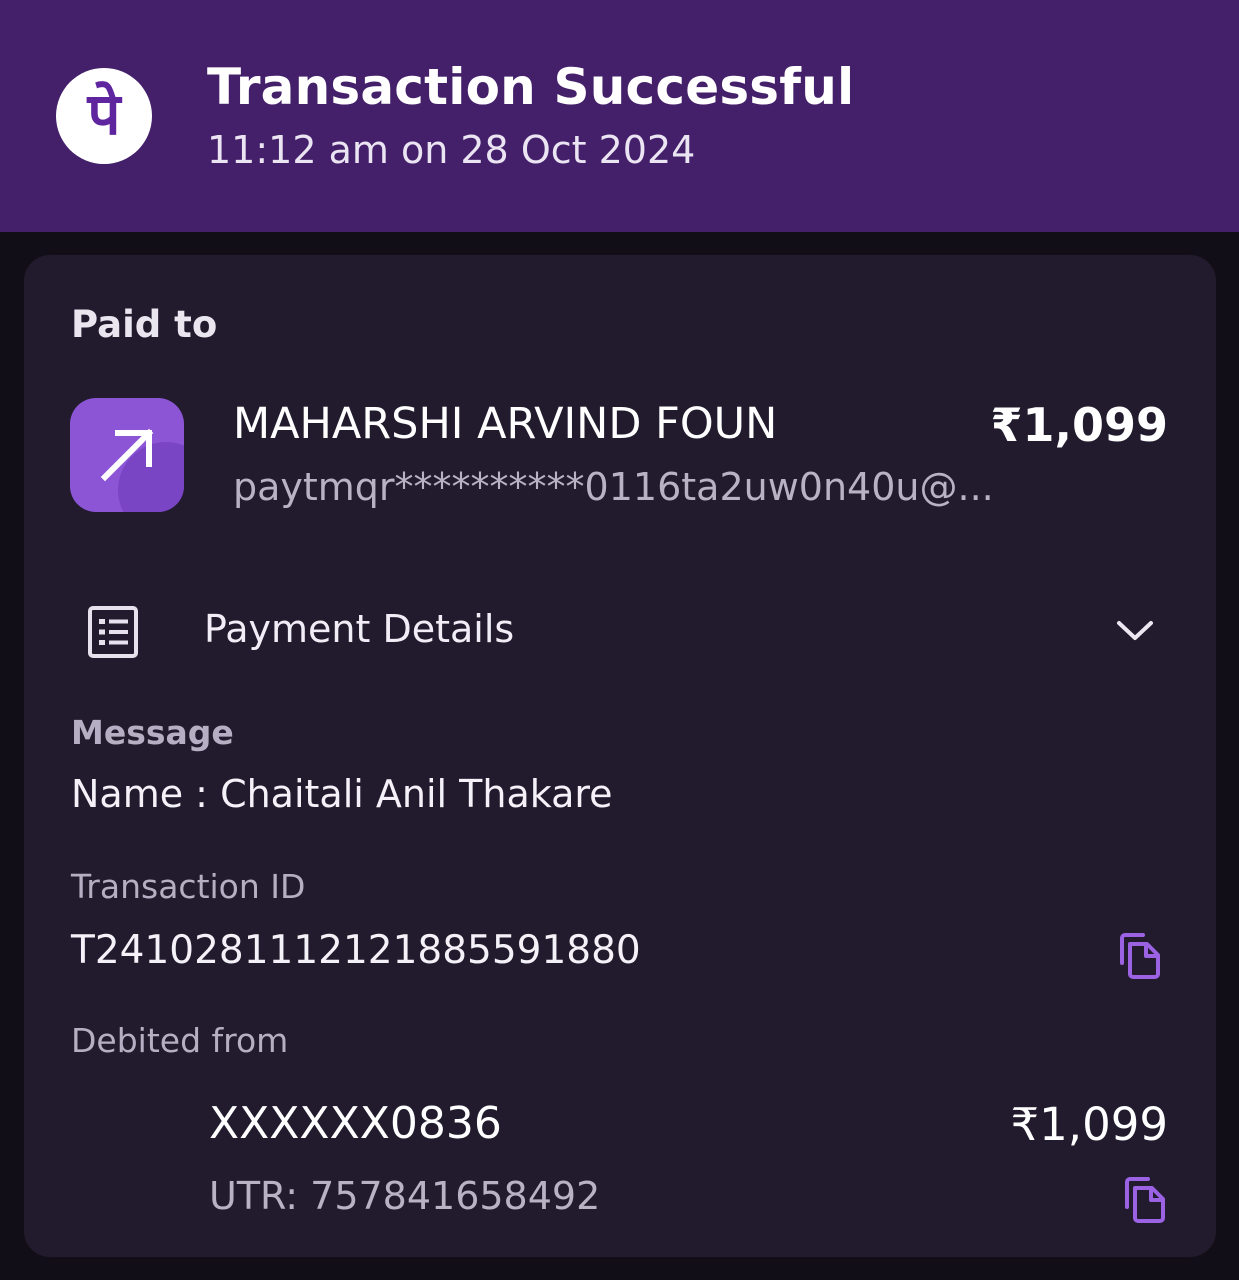 The height and width of the screenshot is (1280, 1239). What do you see at coordinates (1079, 425) in the screenshot?
I see `paid-amount: ₹1,099` at bounding box center [1079, 425].